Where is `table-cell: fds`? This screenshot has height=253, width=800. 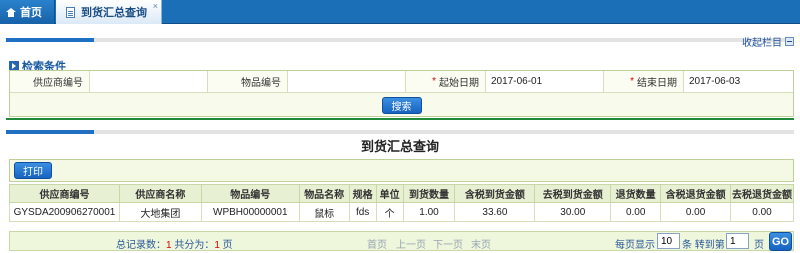
table-cell: fds is located at coordinates (362, 212).